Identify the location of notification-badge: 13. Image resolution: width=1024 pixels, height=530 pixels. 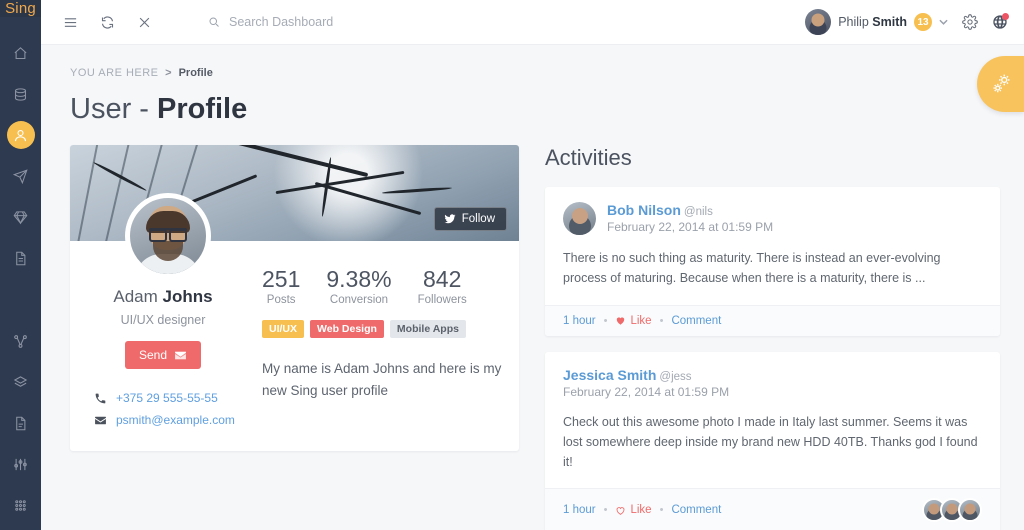
(923, 22).